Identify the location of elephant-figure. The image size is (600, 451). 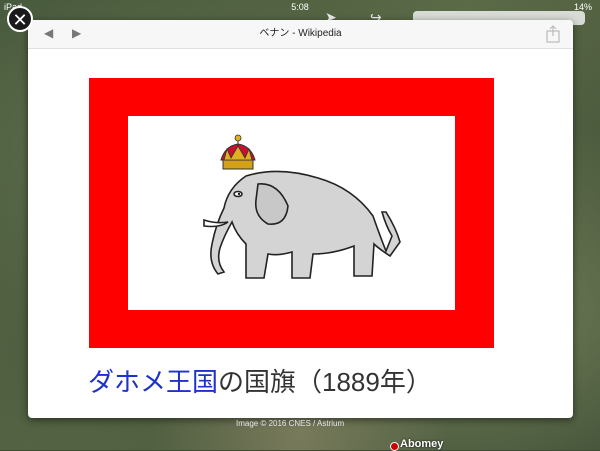
(302, 224).